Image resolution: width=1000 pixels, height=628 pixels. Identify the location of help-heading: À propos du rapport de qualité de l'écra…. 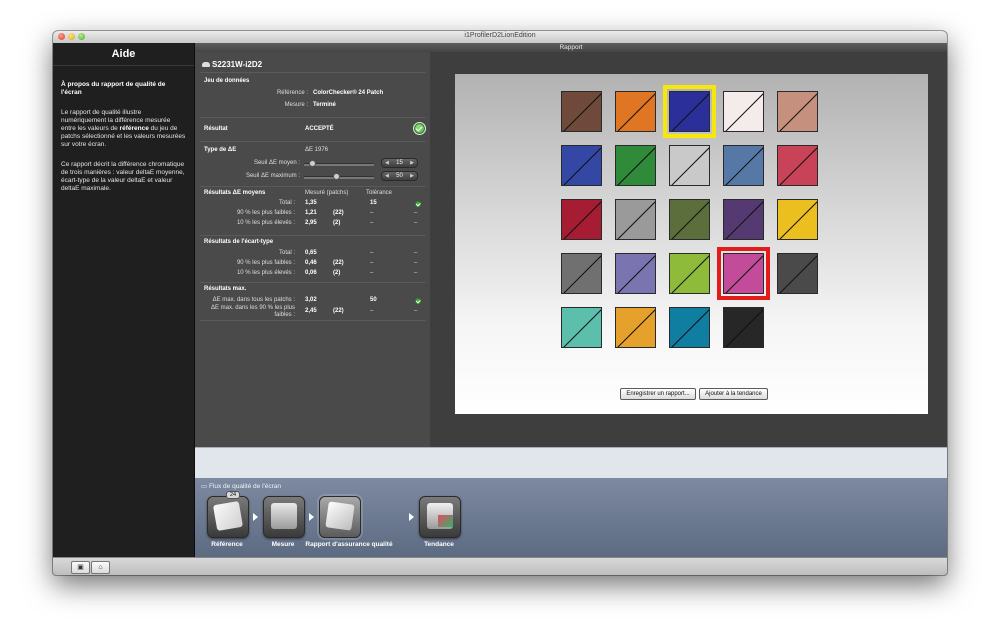
(113, 88).